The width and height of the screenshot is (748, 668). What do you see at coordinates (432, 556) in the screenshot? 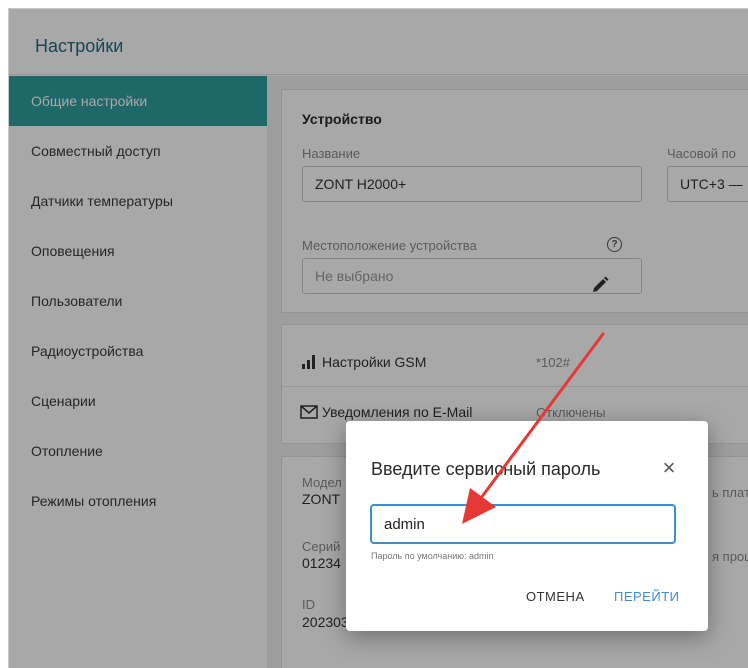
I see `password-hint: Пароль по умолчанию: admin` at bounding box center [432, 556].